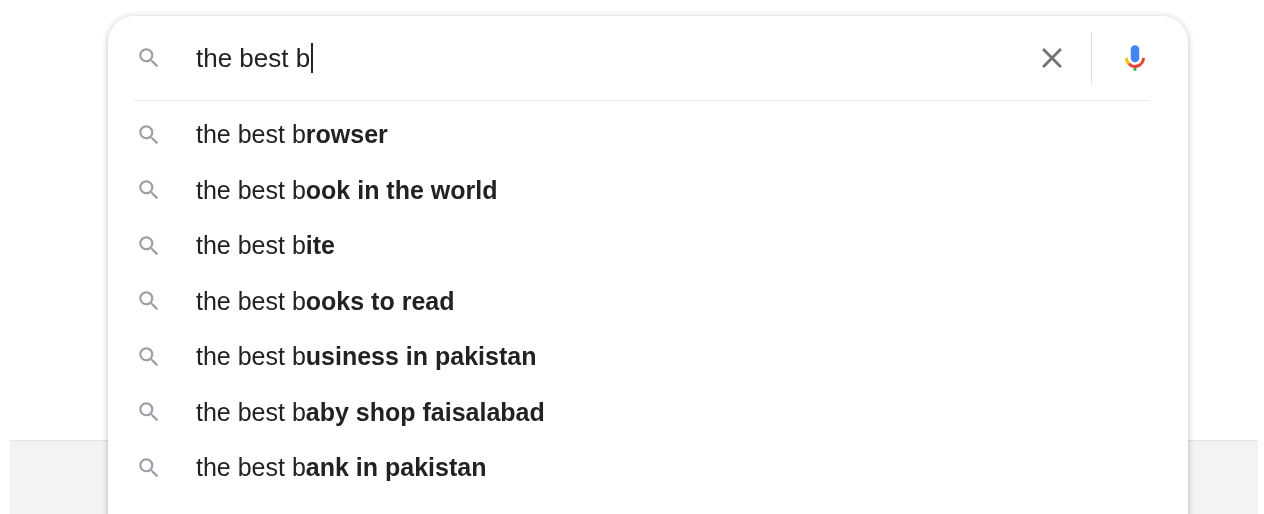 The width and height of the screenshot is (1264, 514). Describe the element at coordinates (325, 301) in the screenshot. I see `suggestion-item: the best books to read` at that location.